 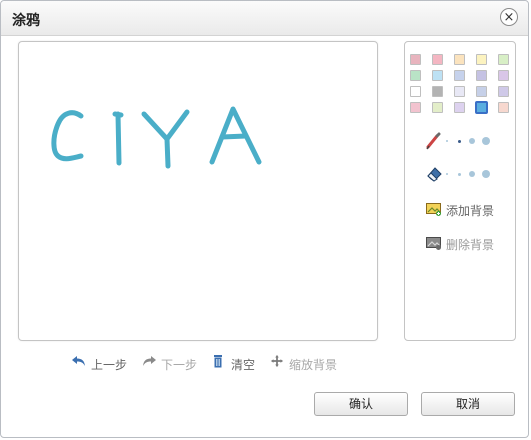 I want to click on add-background-button: 添加背景, so click(x=468, y=210).